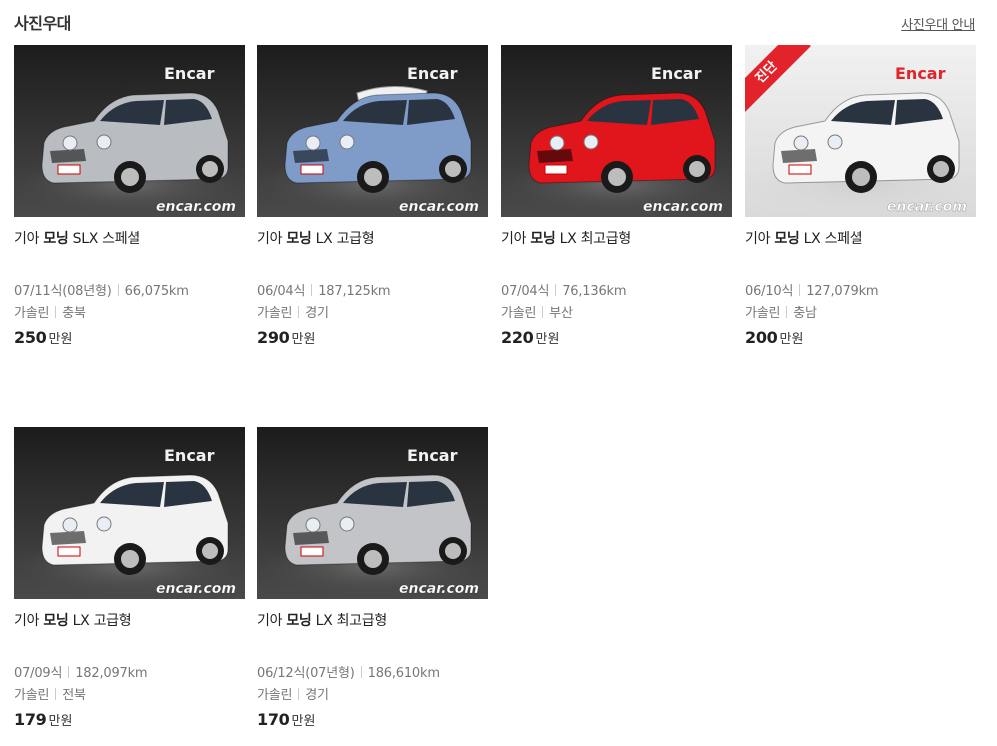 This screenshot has height=746, width=997. What do you see at coordinates (781, 313) in the screenshot?
I see `listing-fuel-region: 가솔린 충남` at bounding box center [781, 313].